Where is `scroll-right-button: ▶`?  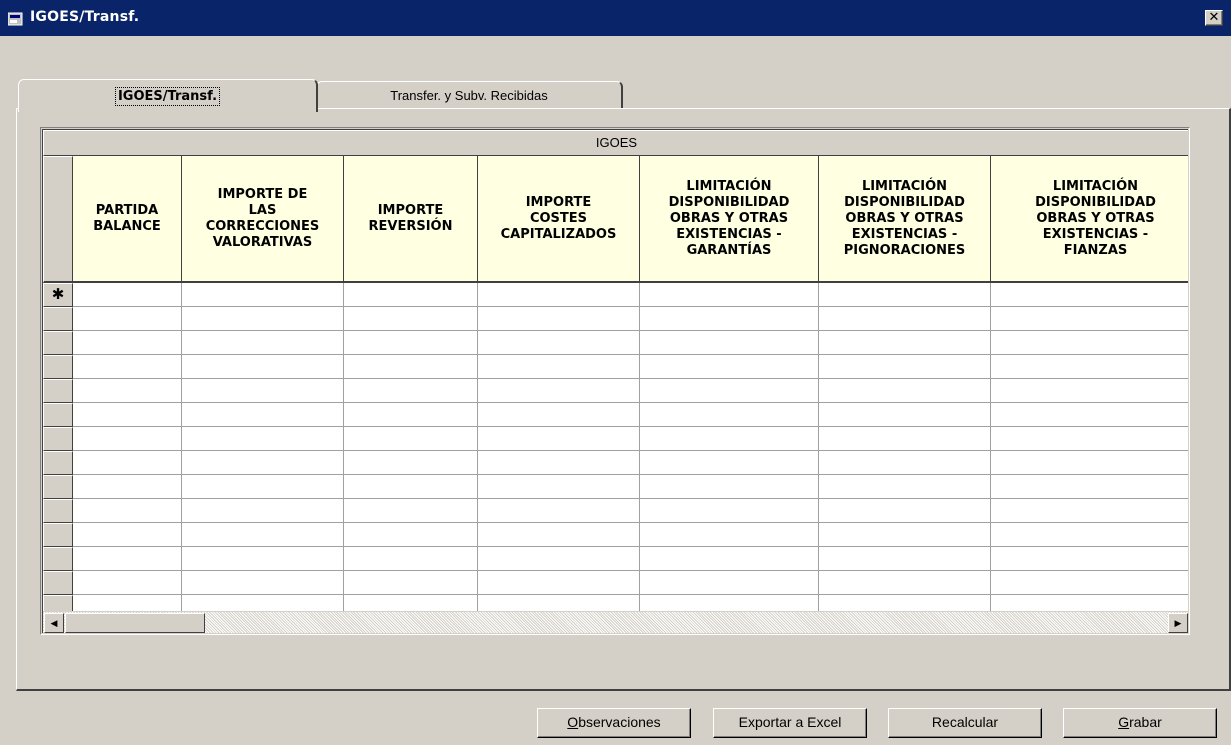
scroll-right-button: ▶ is located at coordinates (1178, 623).